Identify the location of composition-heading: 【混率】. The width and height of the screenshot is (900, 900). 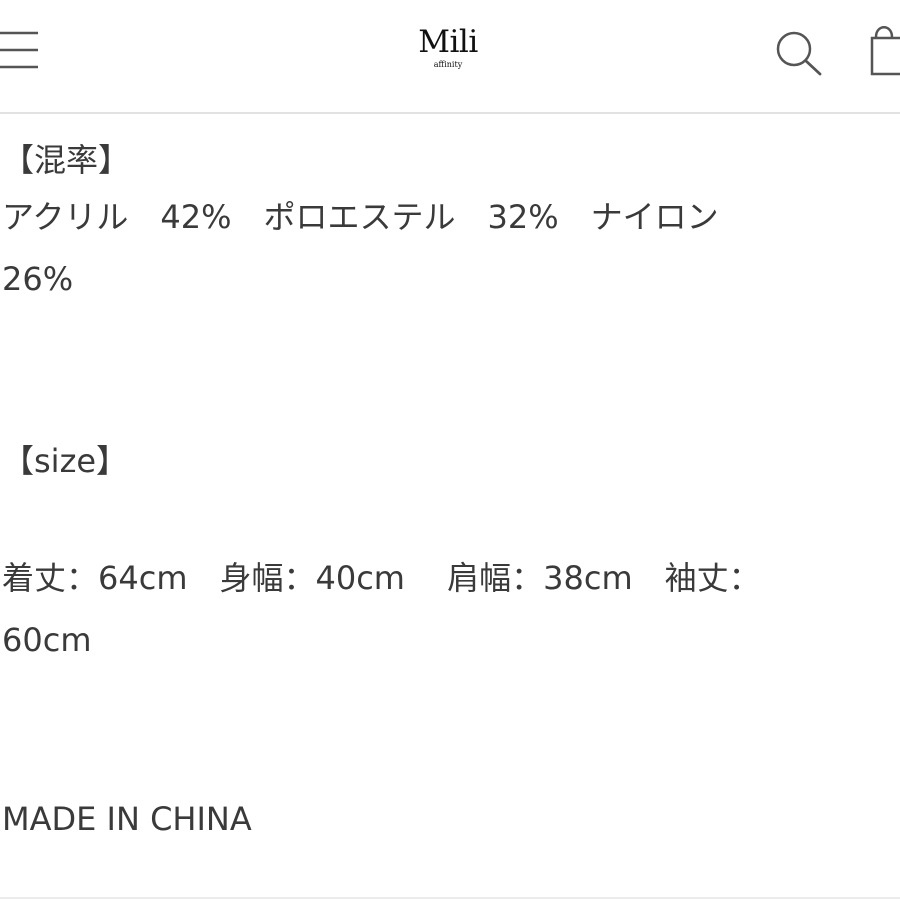
(66, 160).